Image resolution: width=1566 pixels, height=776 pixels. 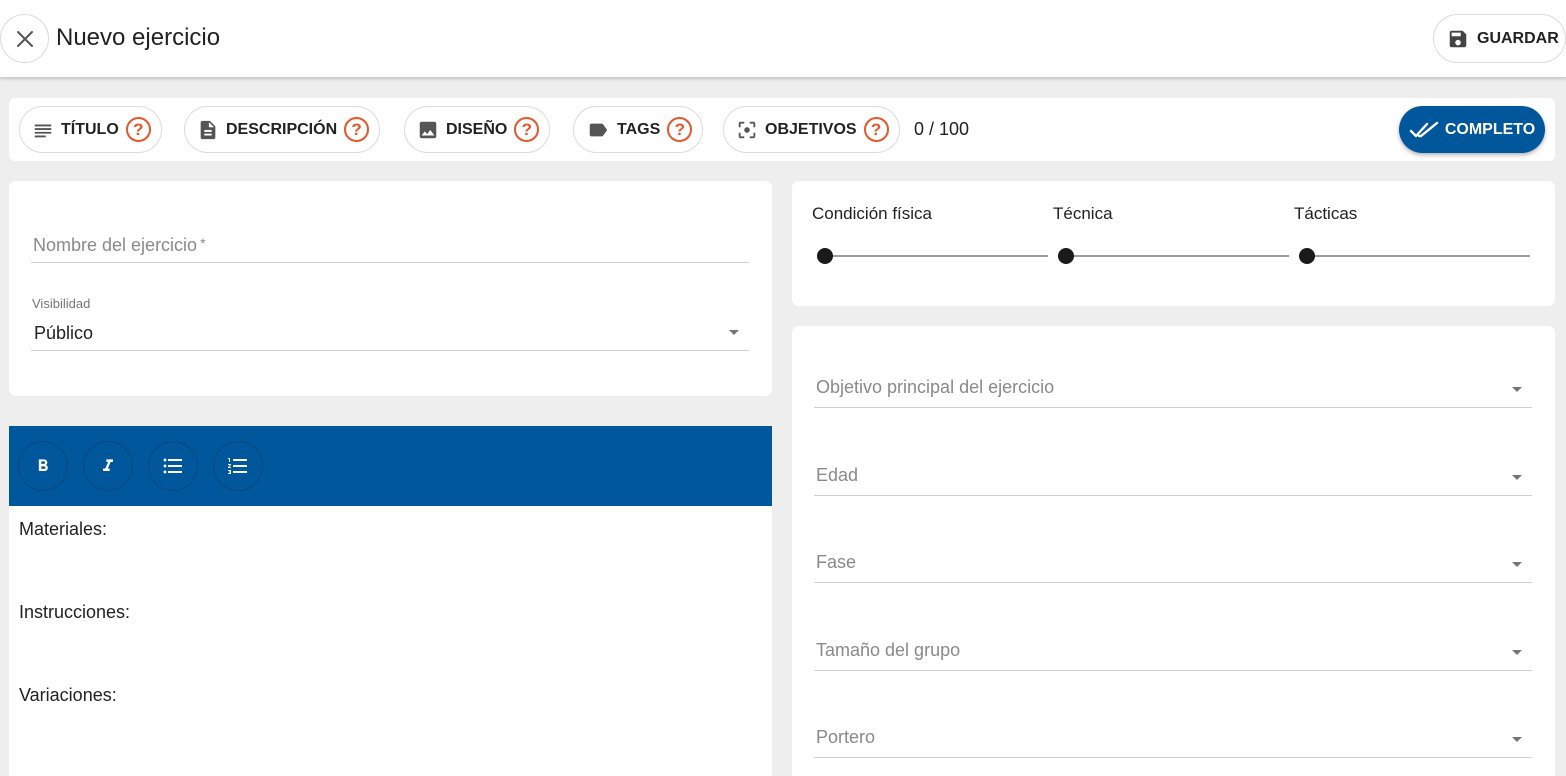 I want to click on step-chip-title: TÍTULO ?, so click(x=90, y=129).